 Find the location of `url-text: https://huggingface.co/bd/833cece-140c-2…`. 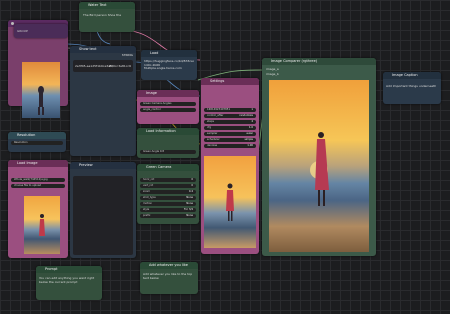

url-text: https://huggingface.co/bd/833cece-140c-2… is located at coordinates (169, 65).